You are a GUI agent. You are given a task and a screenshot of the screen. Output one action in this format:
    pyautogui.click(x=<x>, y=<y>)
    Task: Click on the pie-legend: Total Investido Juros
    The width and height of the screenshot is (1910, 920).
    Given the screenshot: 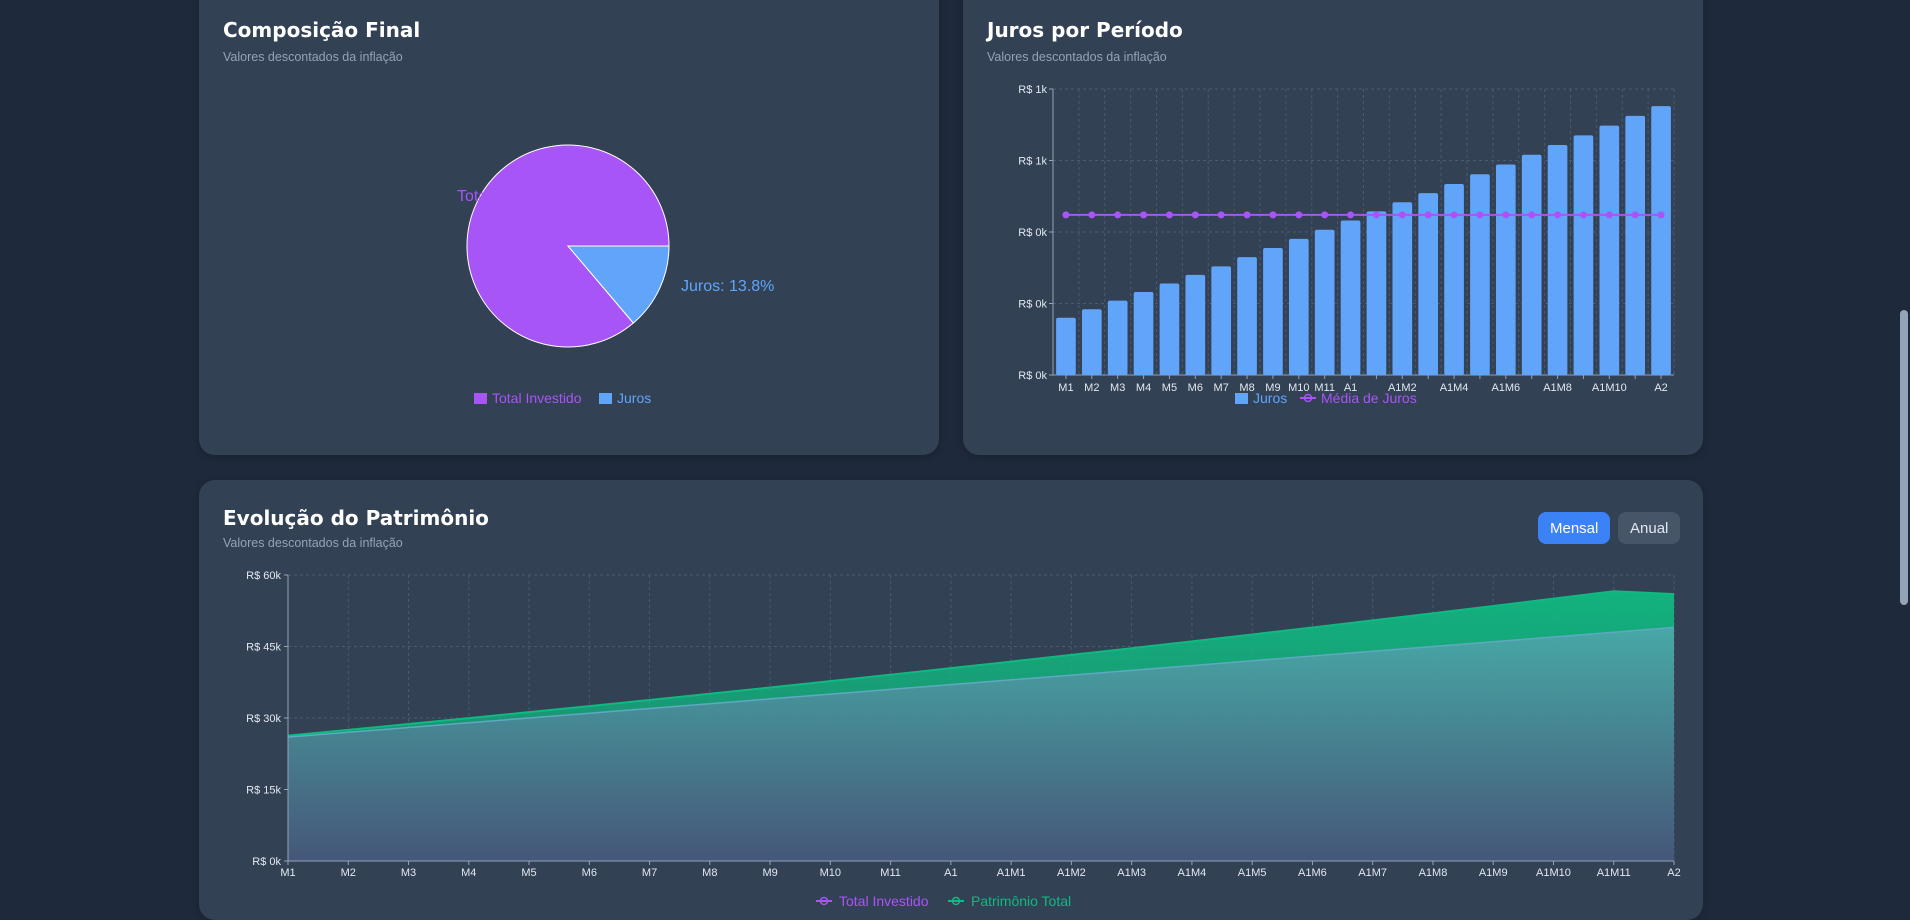 What is the action you would take?
    pyautogui.click(x=562, y=398)
    